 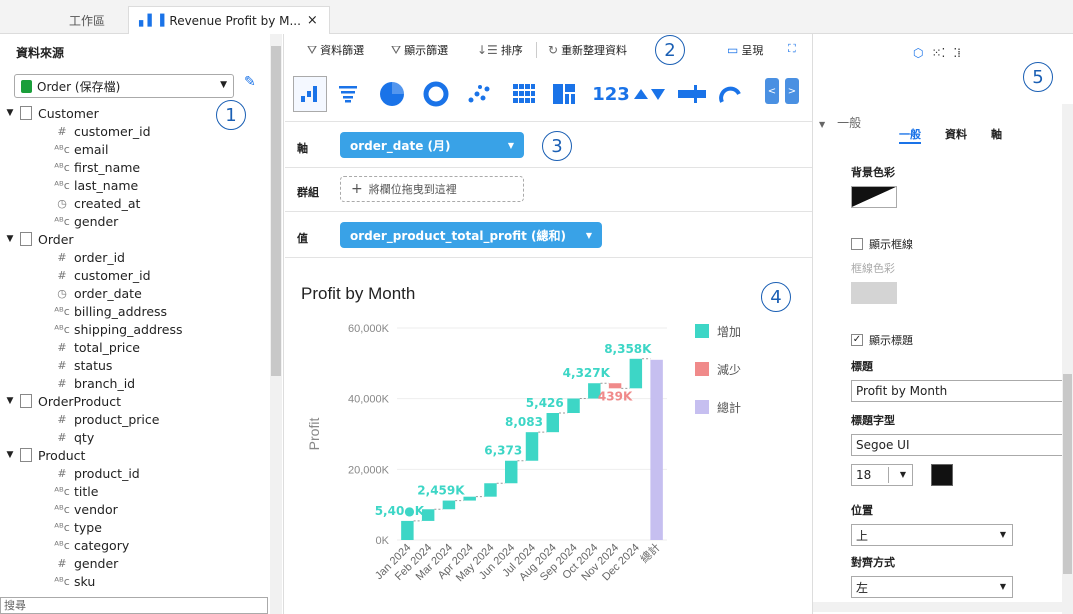 I want to click on tree-field: # product_price, so click(x=134, y=419).